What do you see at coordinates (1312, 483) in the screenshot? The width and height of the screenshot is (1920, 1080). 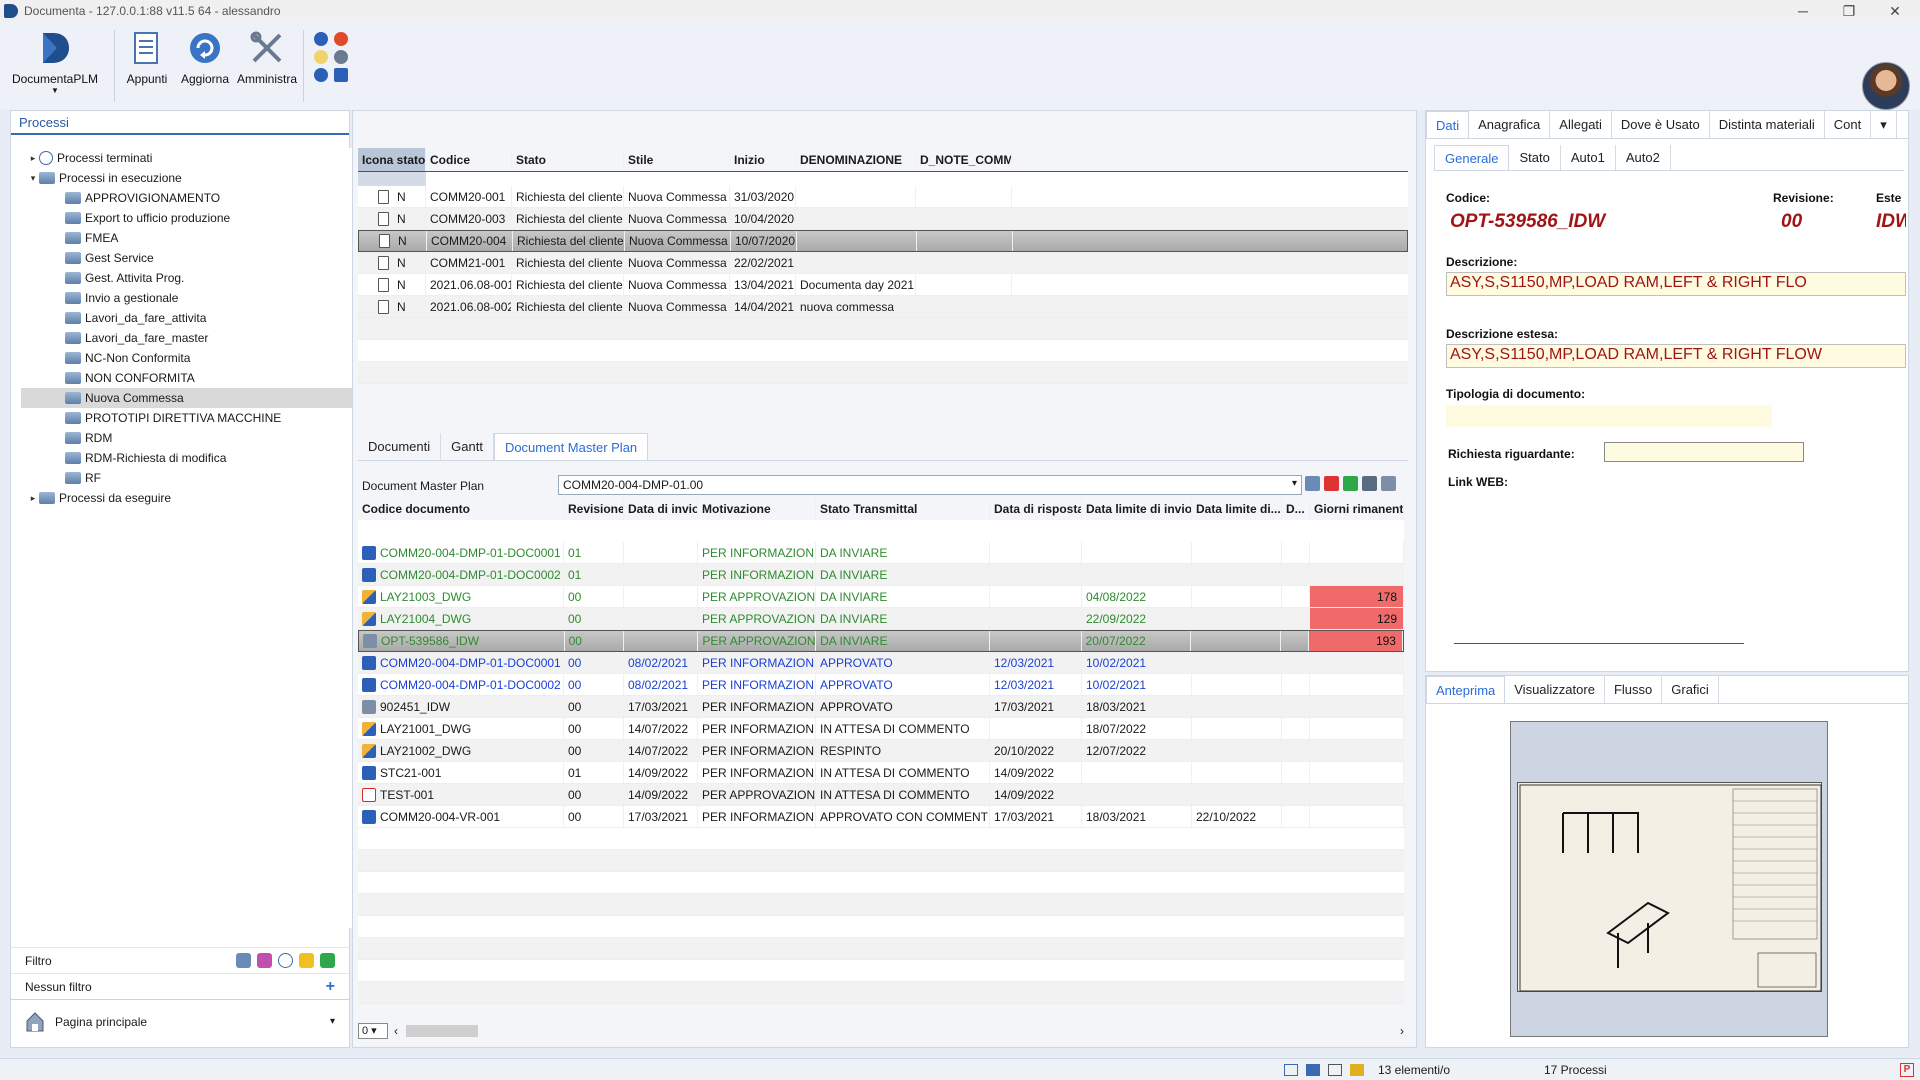 I see `open-icon` at bounding box center [1312, 483].